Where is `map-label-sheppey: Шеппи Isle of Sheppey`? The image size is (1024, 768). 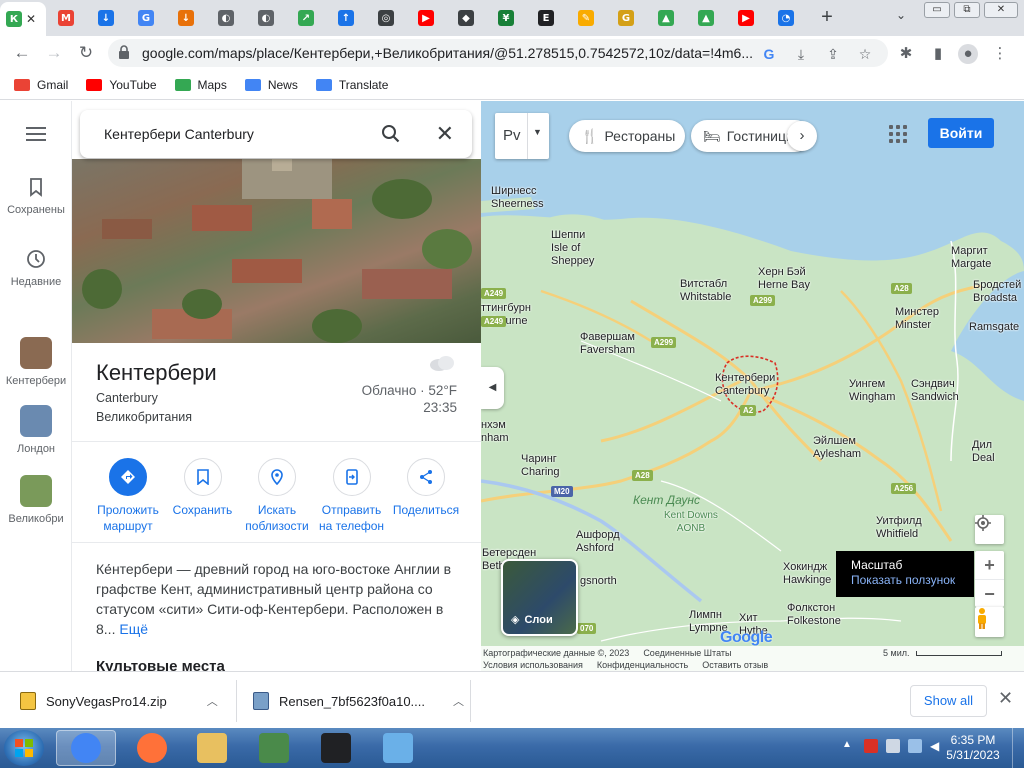
map-label-sheppey: Шеппи Isle of Sheppey is located at coordinates (572, 248).